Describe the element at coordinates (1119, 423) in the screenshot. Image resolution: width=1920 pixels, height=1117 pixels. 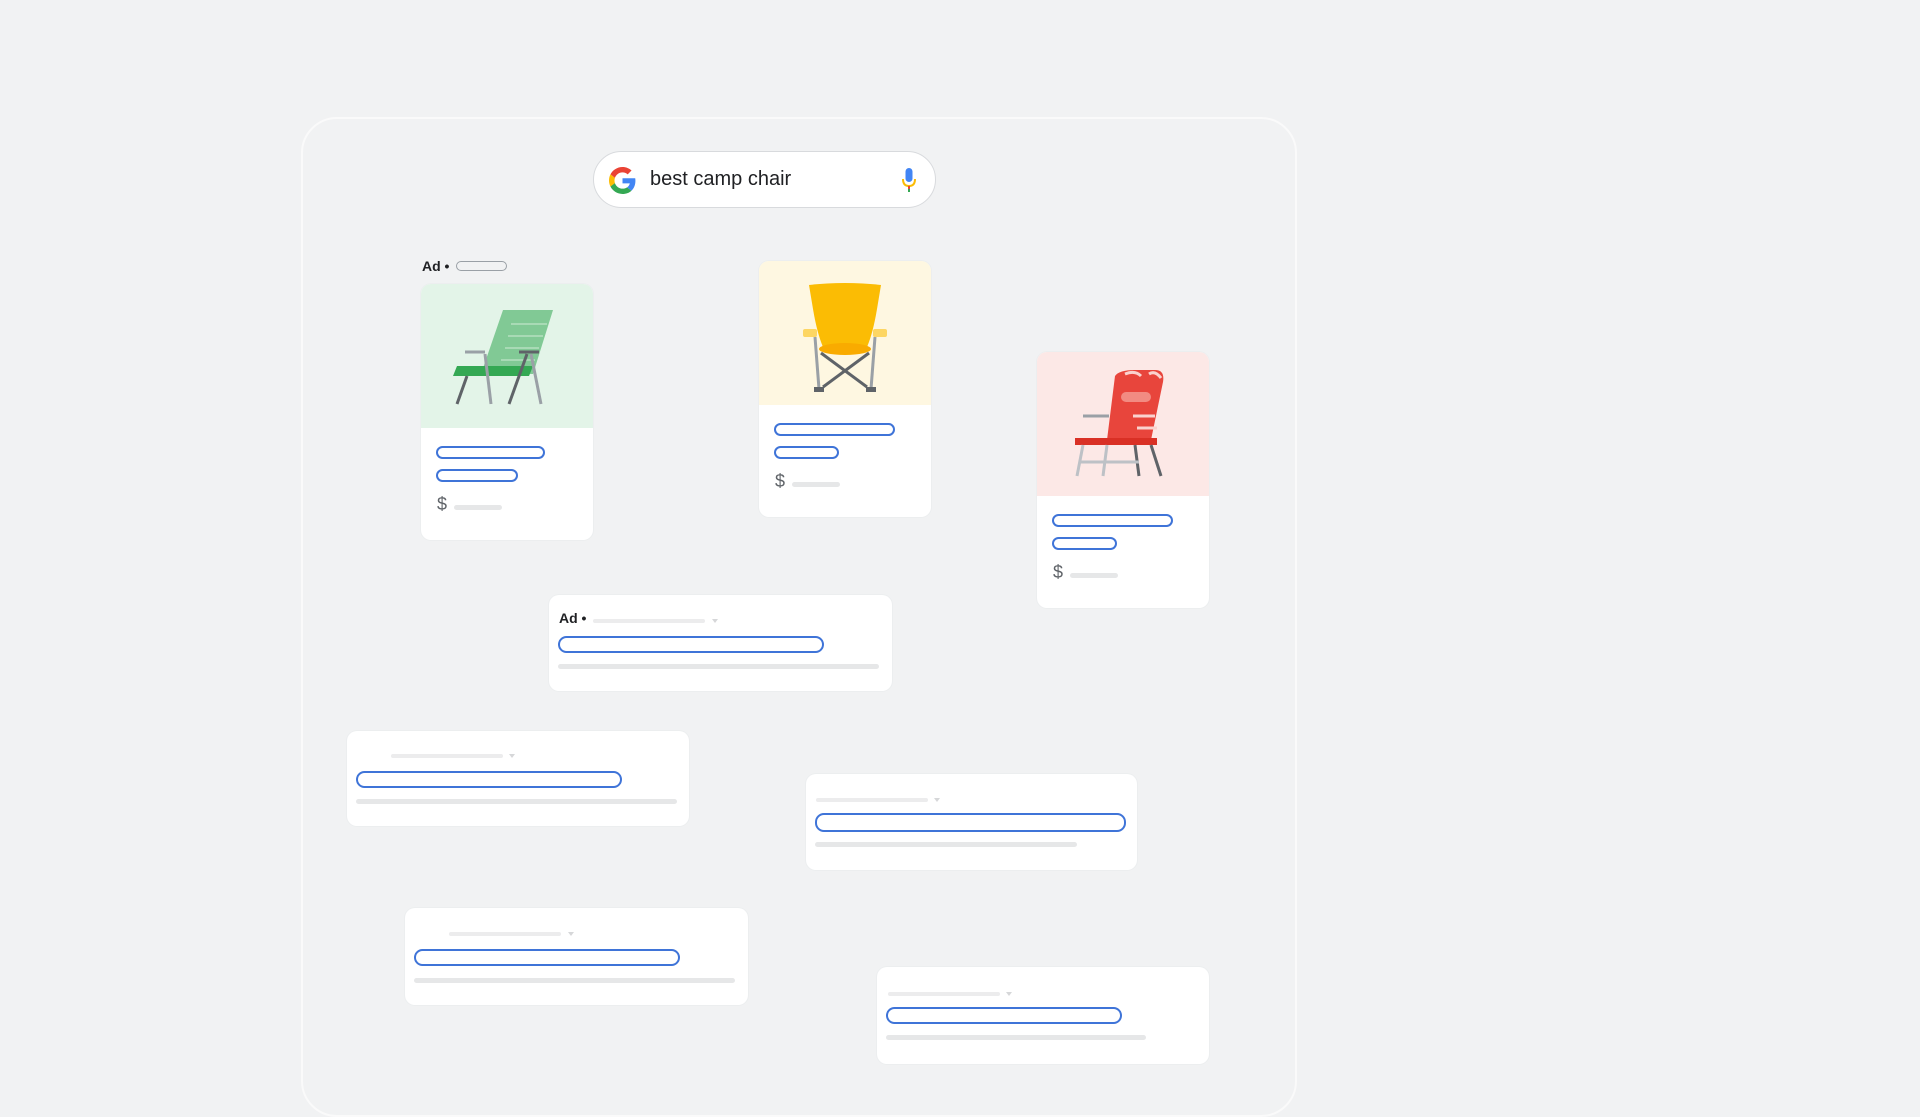
I see `red-beach-chair-icon` at that location.